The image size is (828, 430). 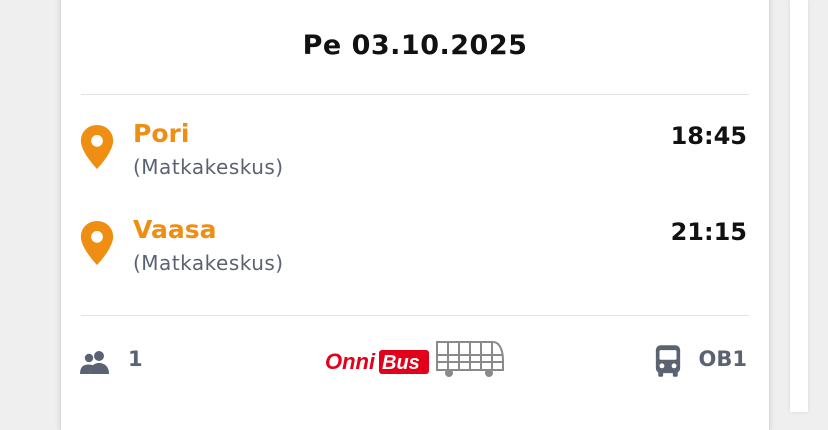 I want to click on svg-text: Bus, so click(x=401, y=363).